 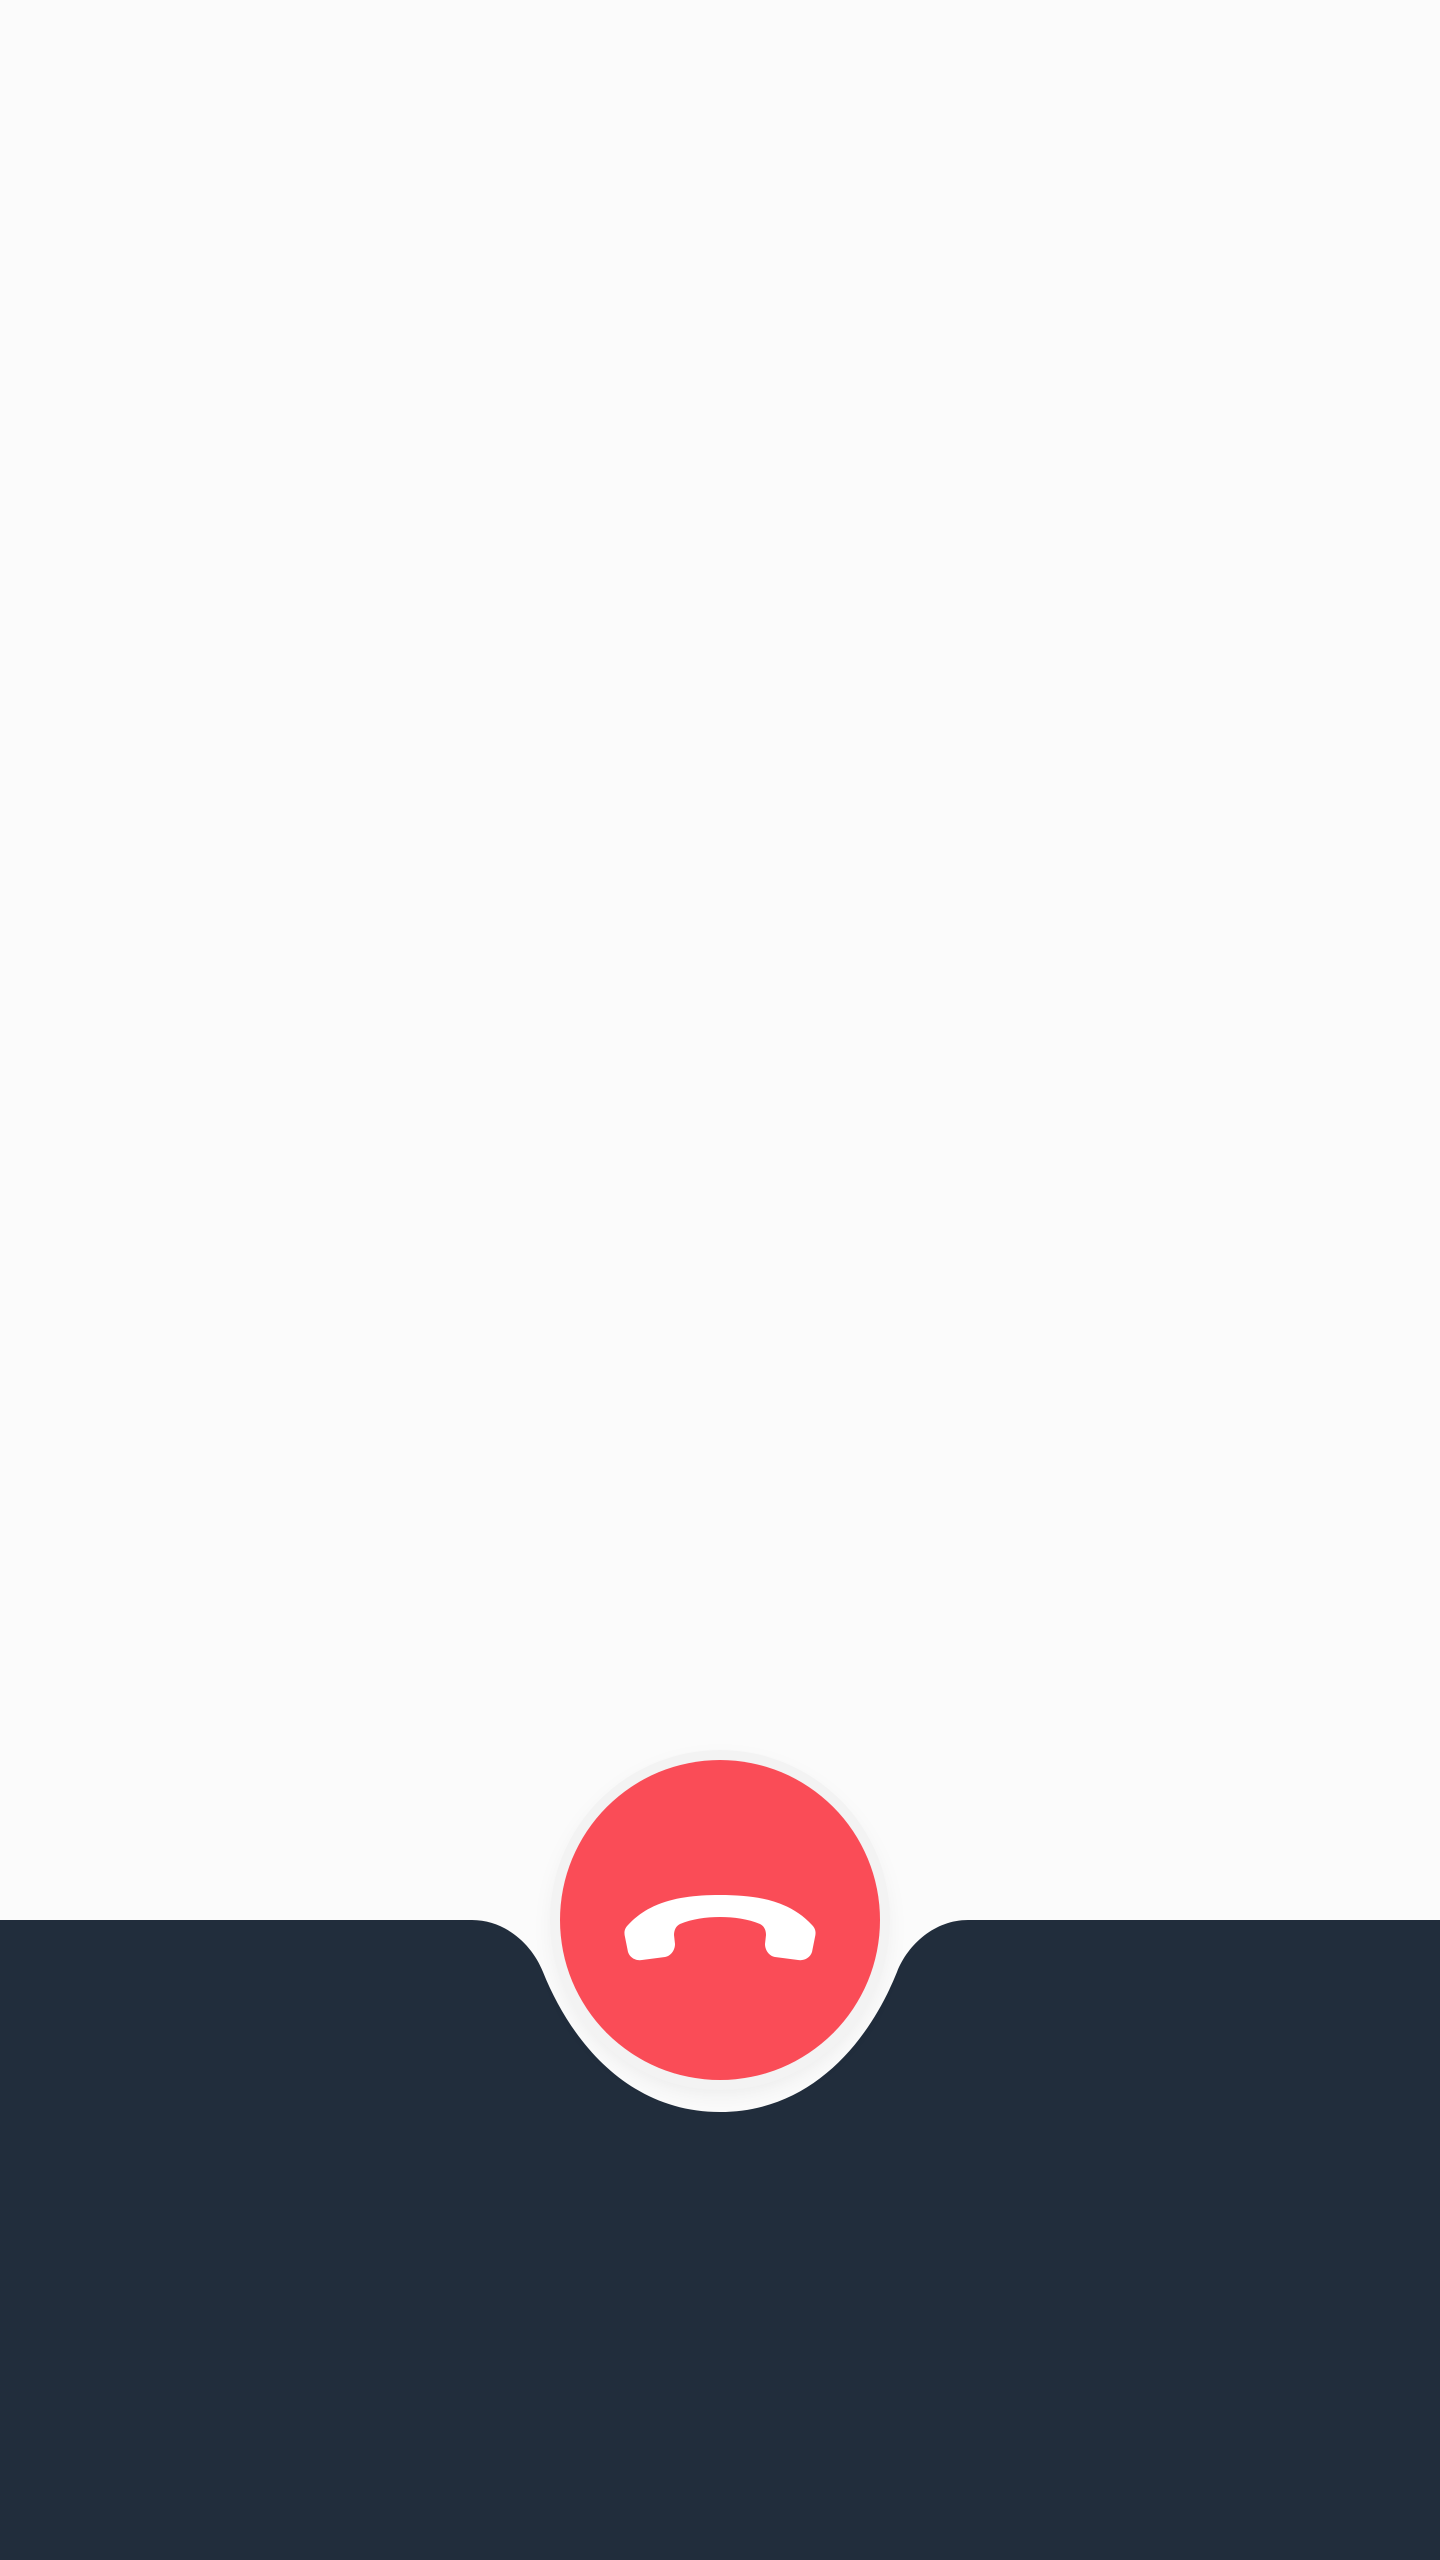 I want to click on end-call-button, so click(x=720, y=1920).